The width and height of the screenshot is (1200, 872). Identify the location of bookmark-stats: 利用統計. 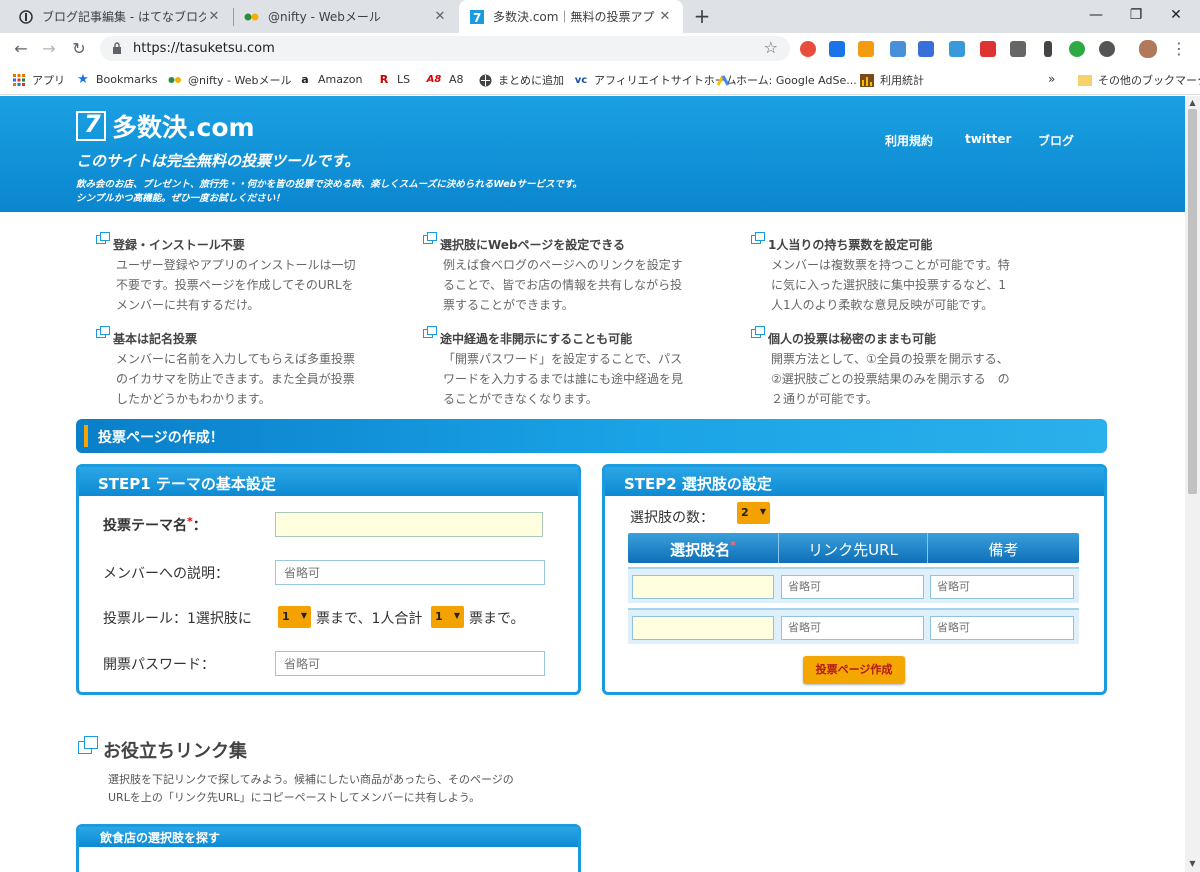
(892, 80).